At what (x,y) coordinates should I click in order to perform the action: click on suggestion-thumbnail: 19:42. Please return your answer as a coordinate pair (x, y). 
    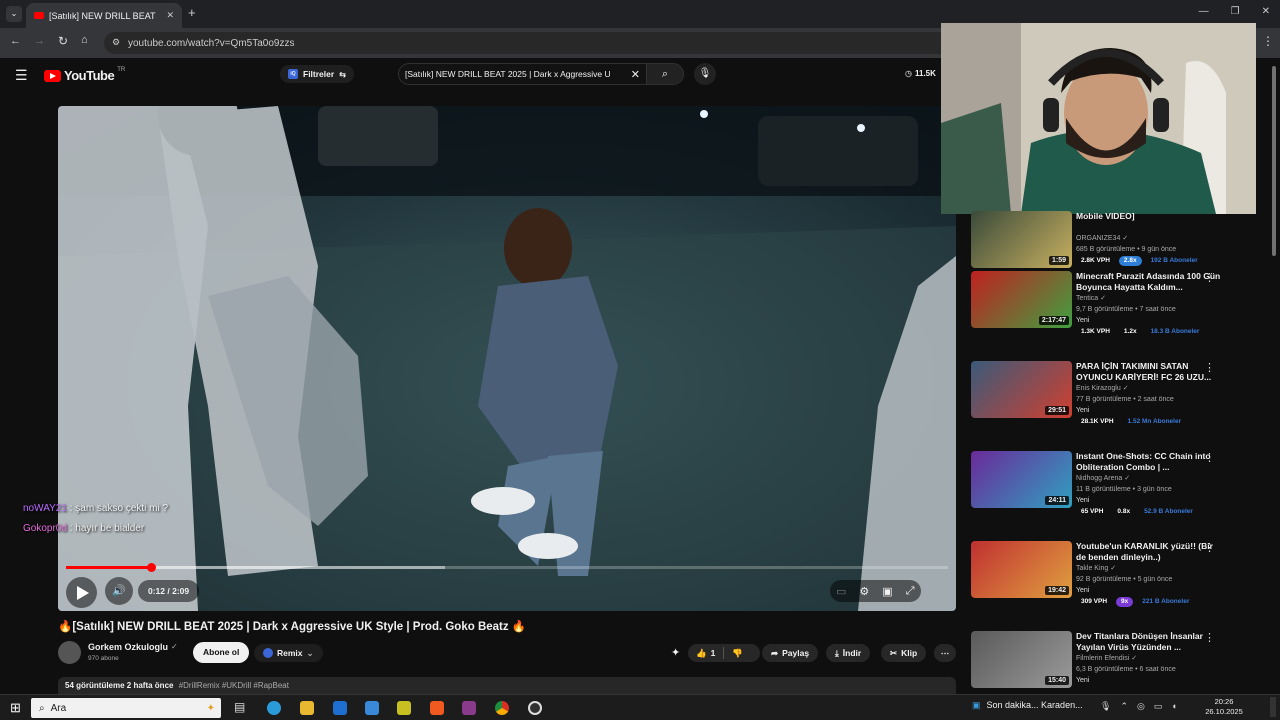
    Looking at the image, I should click on (1021, 569).